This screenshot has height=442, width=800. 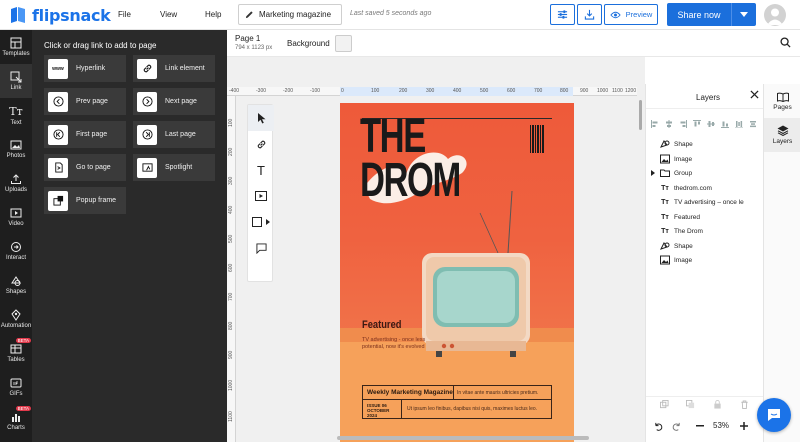 I want to click on logo: flipsnack, so click(x=59, y=15).